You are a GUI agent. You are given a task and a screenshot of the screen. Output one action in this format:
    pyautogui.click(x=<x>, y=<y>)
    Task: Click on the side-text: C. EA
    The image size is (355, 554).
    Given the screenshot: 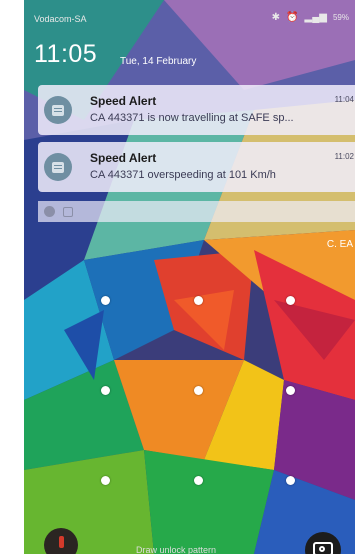 What is the action you would take?
    pyautogui.click(x=339, y=244)
    